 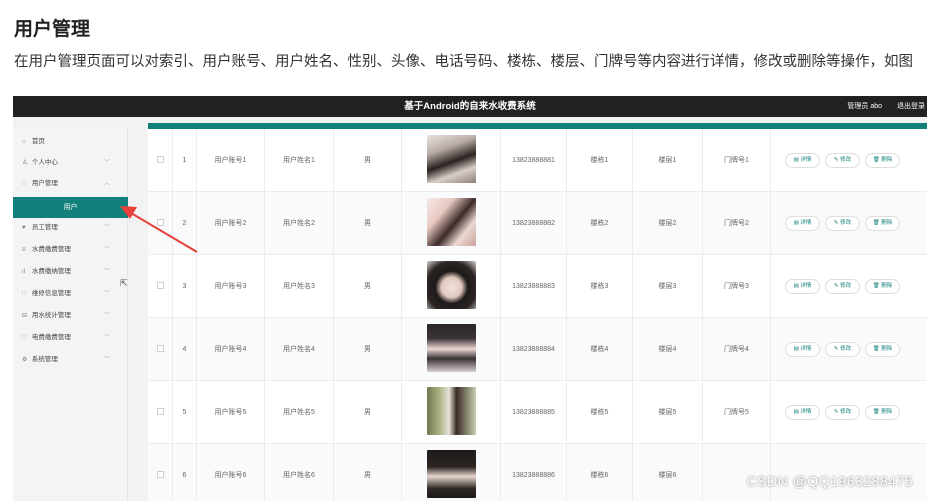 I want to click on sidebar-item-label: 用水统计管理, so click(x=51, y=315).